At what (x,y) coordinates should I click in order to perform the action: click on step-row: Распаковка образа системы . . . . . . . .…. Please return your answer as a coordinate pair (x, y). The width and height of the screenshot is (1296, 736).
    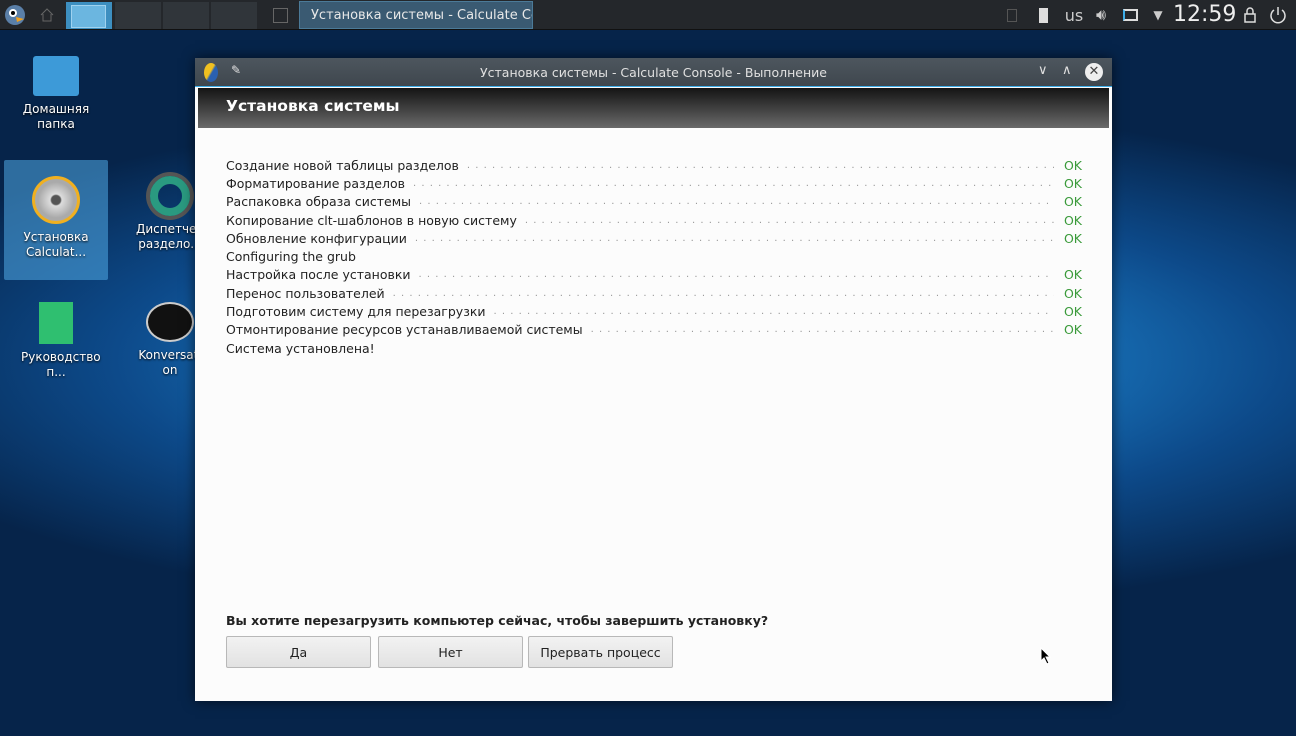
    Looking at the image, I should click on (654, 202).